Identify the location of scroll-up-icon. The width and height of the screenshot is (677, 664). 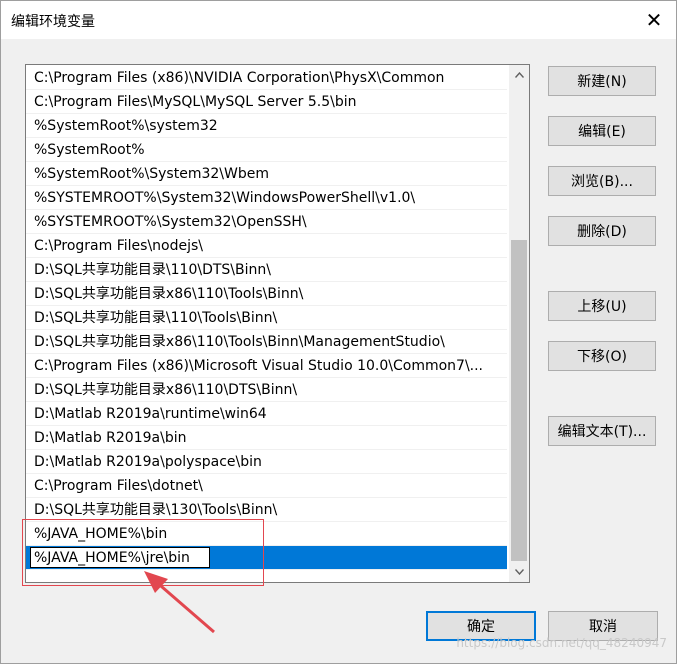
(519, 75).